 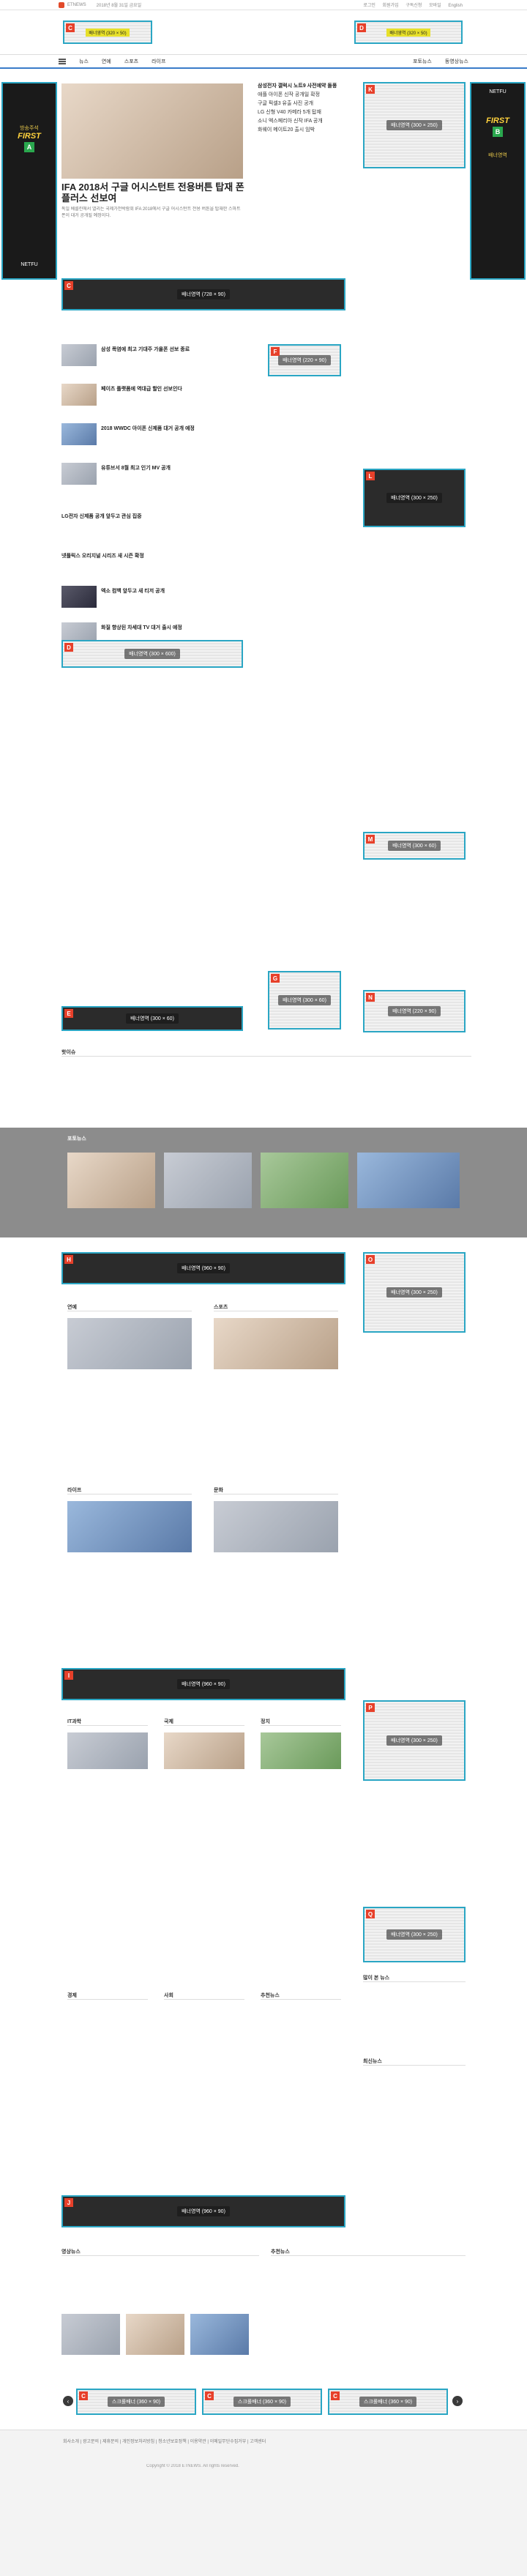 I want to click on ad-text: 배너영역 (960 × 90), so click(x=203, y=2211).